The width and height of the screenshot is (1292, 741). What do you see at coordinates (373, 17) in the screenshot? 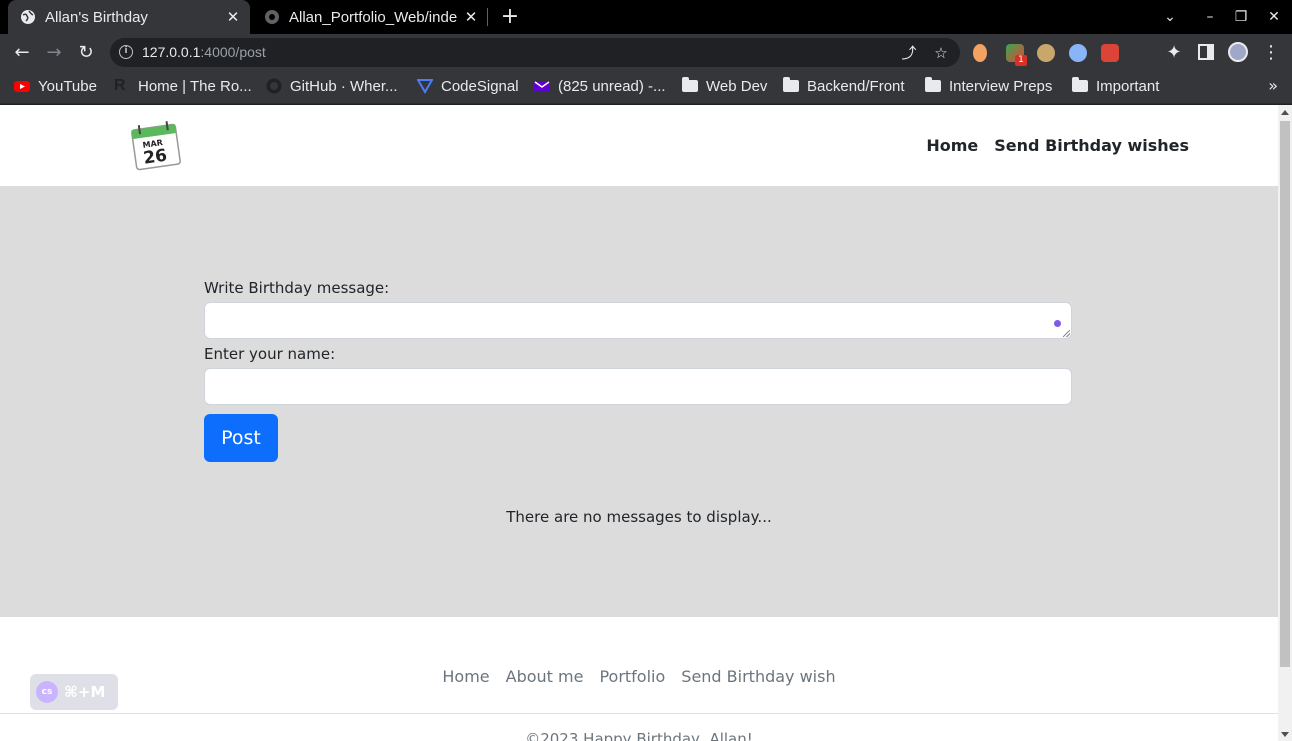
I see `tab-title: Allan_Portfolio_Web/inde` at bounding box center [373, 17].